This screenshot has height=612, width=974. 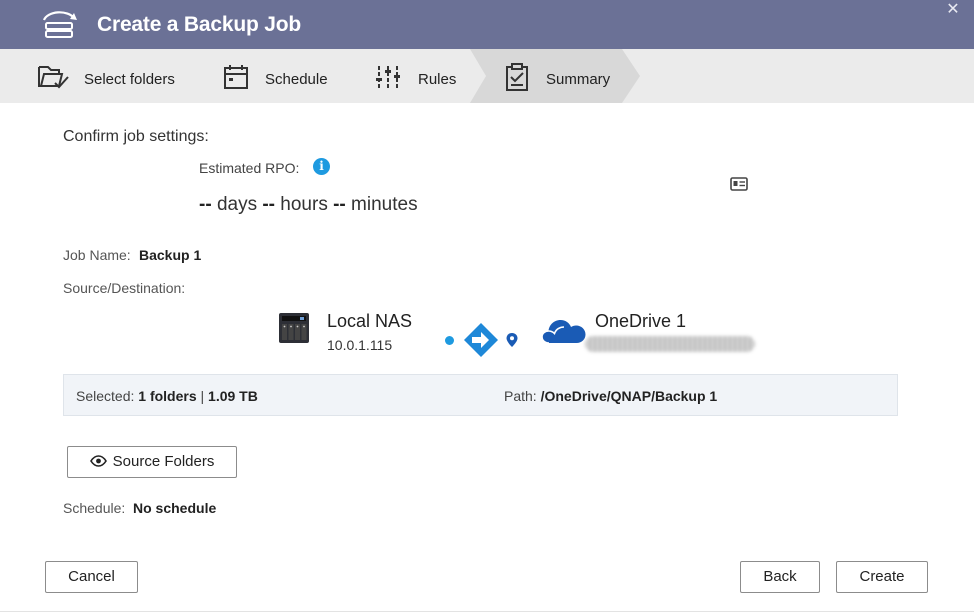 I want to click on schedule-value: No schedule, so click(x=175, y=508).